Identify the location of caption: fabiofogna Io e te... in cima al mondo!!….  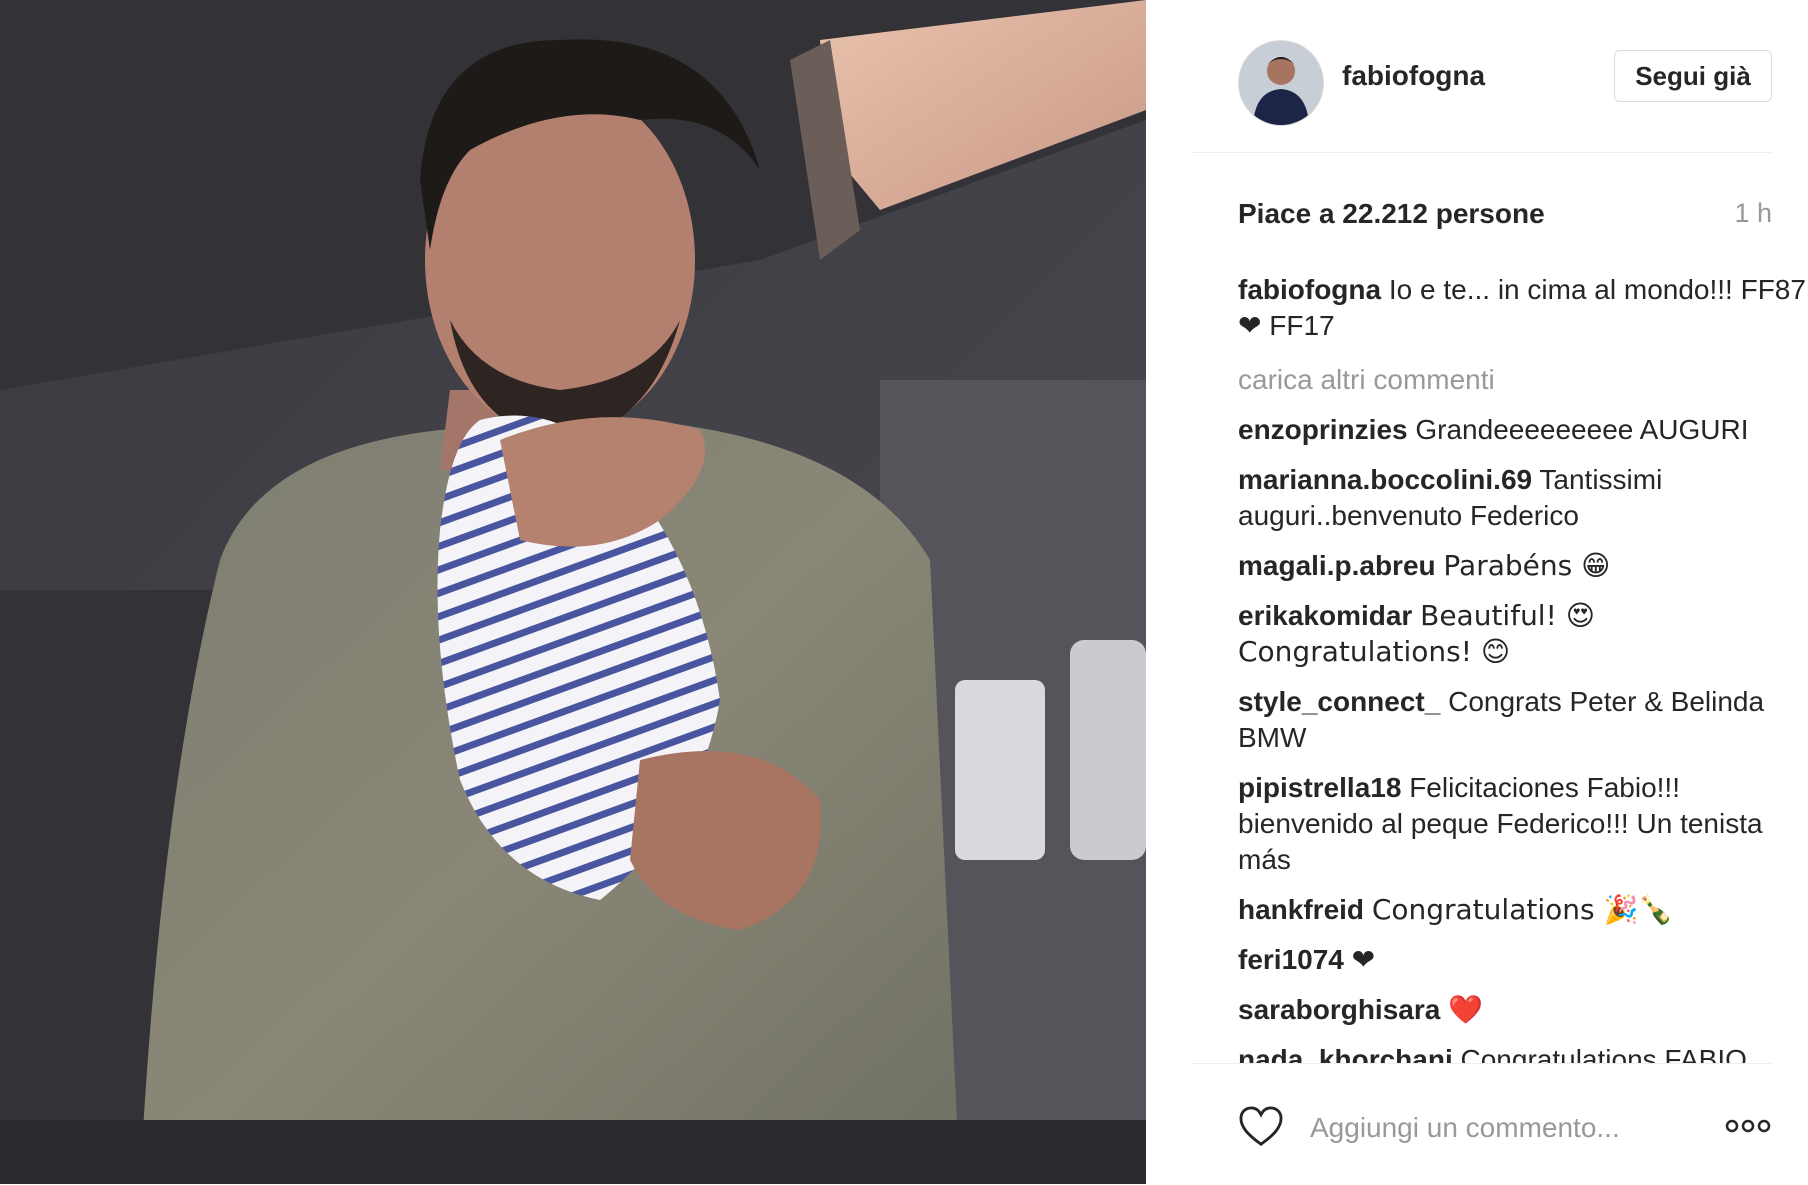
(1523, 308).